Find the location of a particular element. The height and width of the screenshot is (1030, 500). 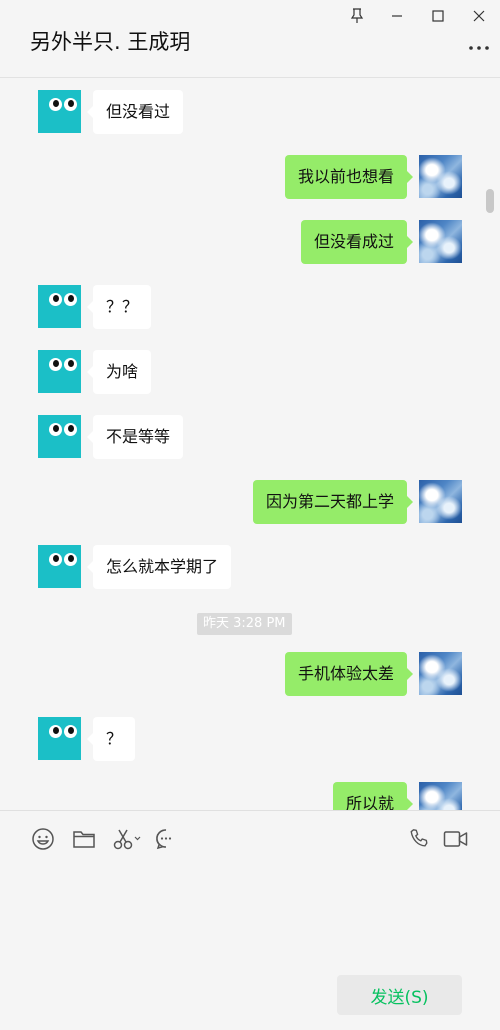

emoji-icon is located at coordinates (43, 839).